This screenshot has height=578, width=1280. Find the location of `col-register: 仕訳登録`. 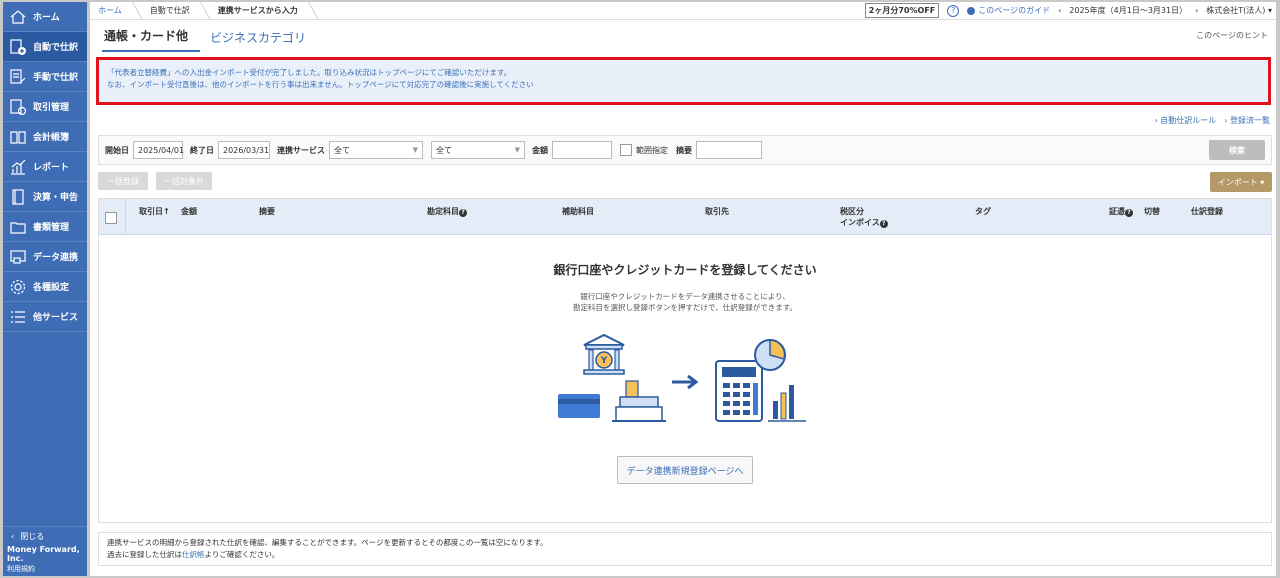

col-register: 仕訳登録 is located at coordinates (1207, 211).